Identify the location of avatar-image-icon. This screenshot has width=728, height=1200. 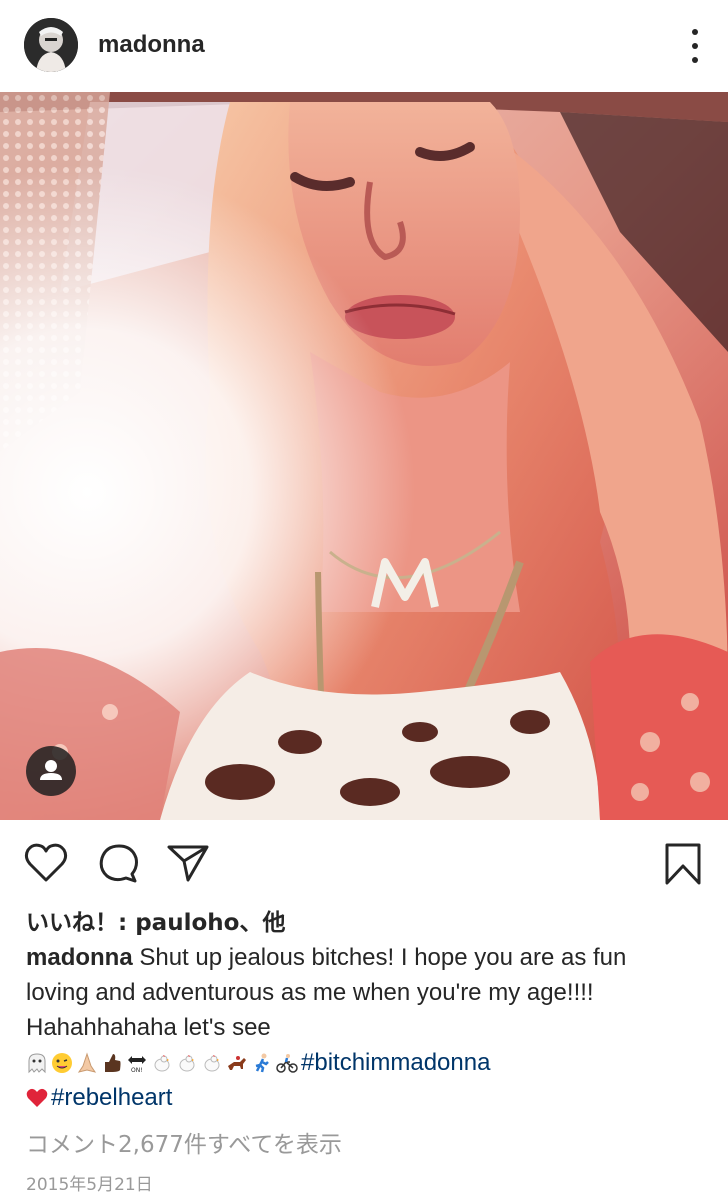
(51, 45).